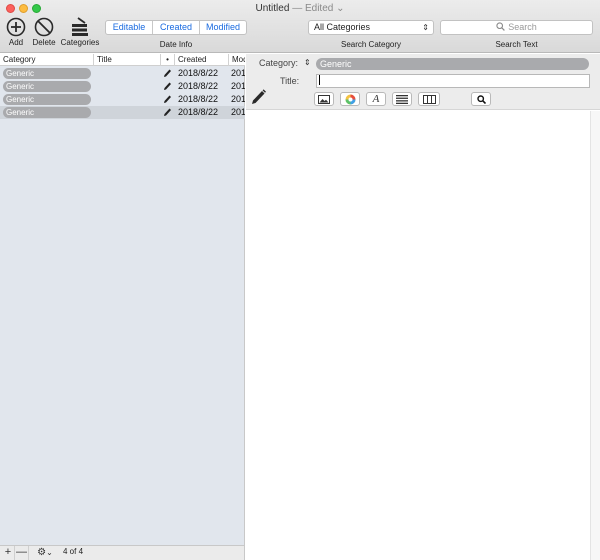 This screenshot has height=560, width=600. I want to click on category-popup: Generic, so click(452, 64).